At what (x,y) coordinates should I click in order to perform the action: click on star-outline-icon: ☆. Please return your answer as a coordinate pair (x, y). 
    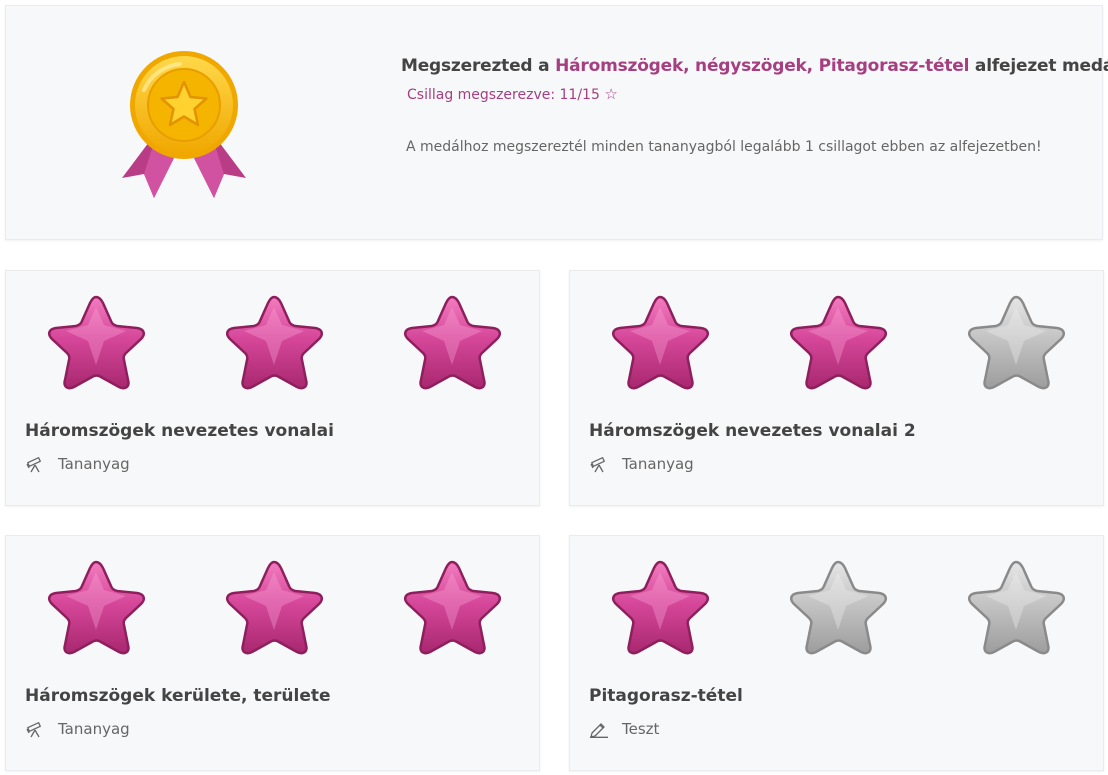
    Looking at the image, I should click on (611, 94).